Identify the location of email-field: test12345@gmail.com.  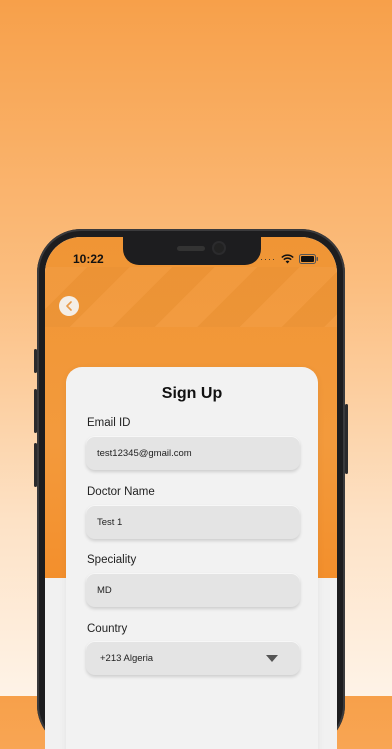
(193, 453).